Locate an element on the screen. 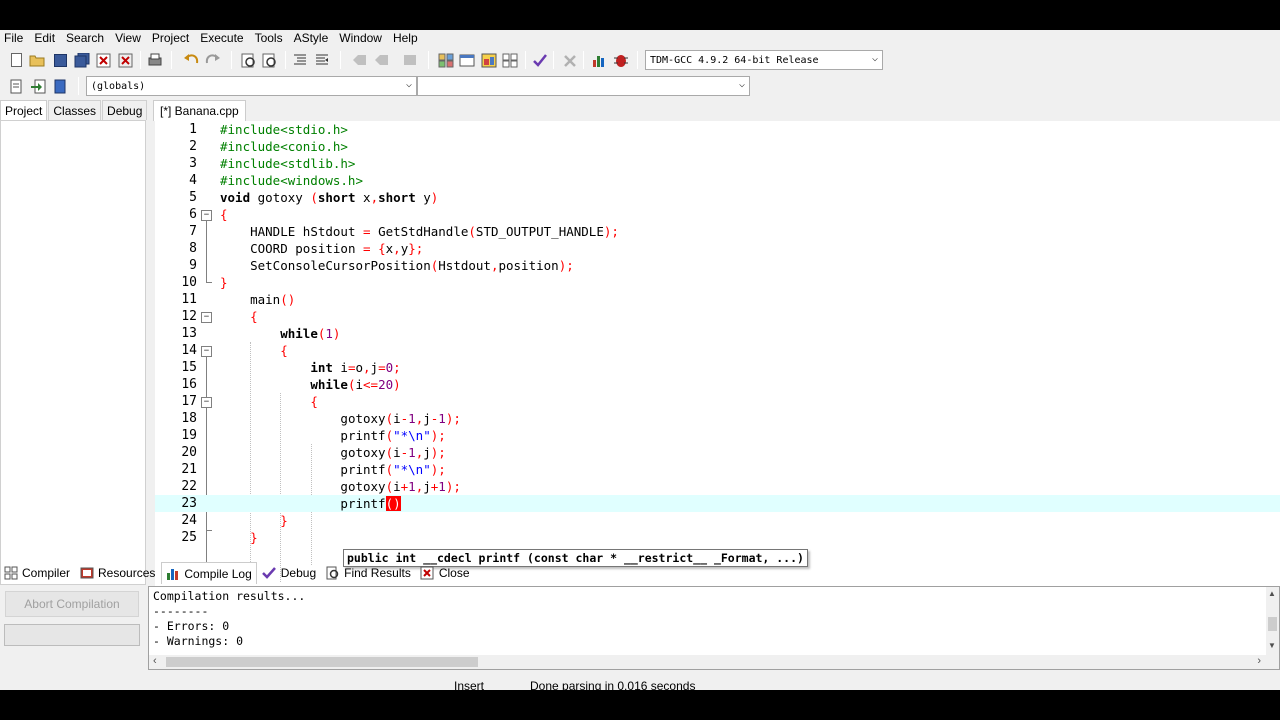 The width and height of the screenshot is (1280, 720). code-line: 16 while(i<=20) is located at coordinates (717, 384).